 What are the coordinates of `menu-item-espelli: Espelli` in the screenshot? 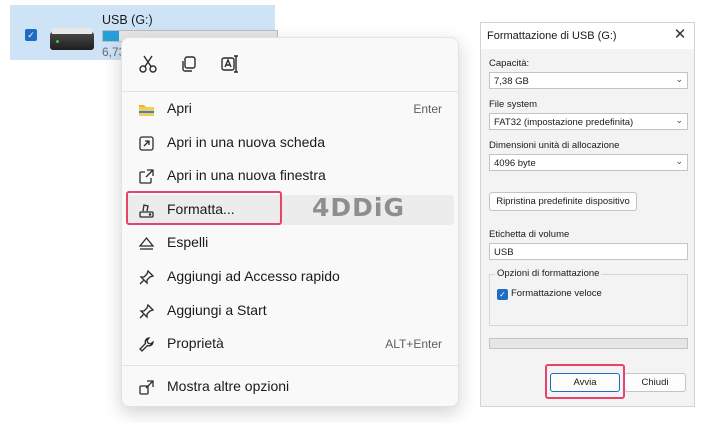 It's located at (290, 243).